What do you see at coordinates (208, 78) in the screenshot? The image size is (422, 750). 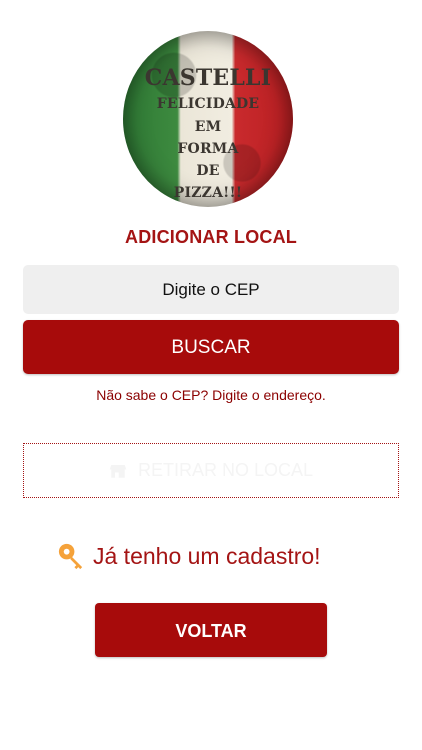 I see `logo-brand-text: CASTELLI` at bounding box center [208, 78].